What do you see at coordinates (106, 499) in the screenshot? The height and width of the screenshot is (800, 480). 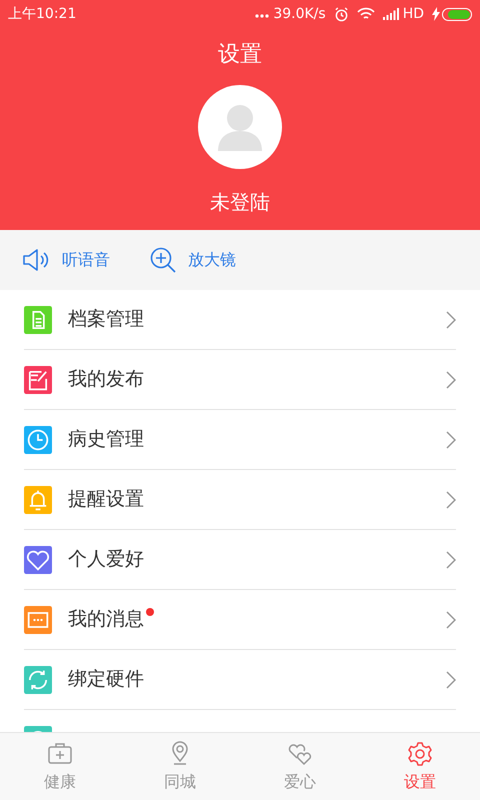 I see `menu-item: 提醒设置` at bounding box center [106, 499].